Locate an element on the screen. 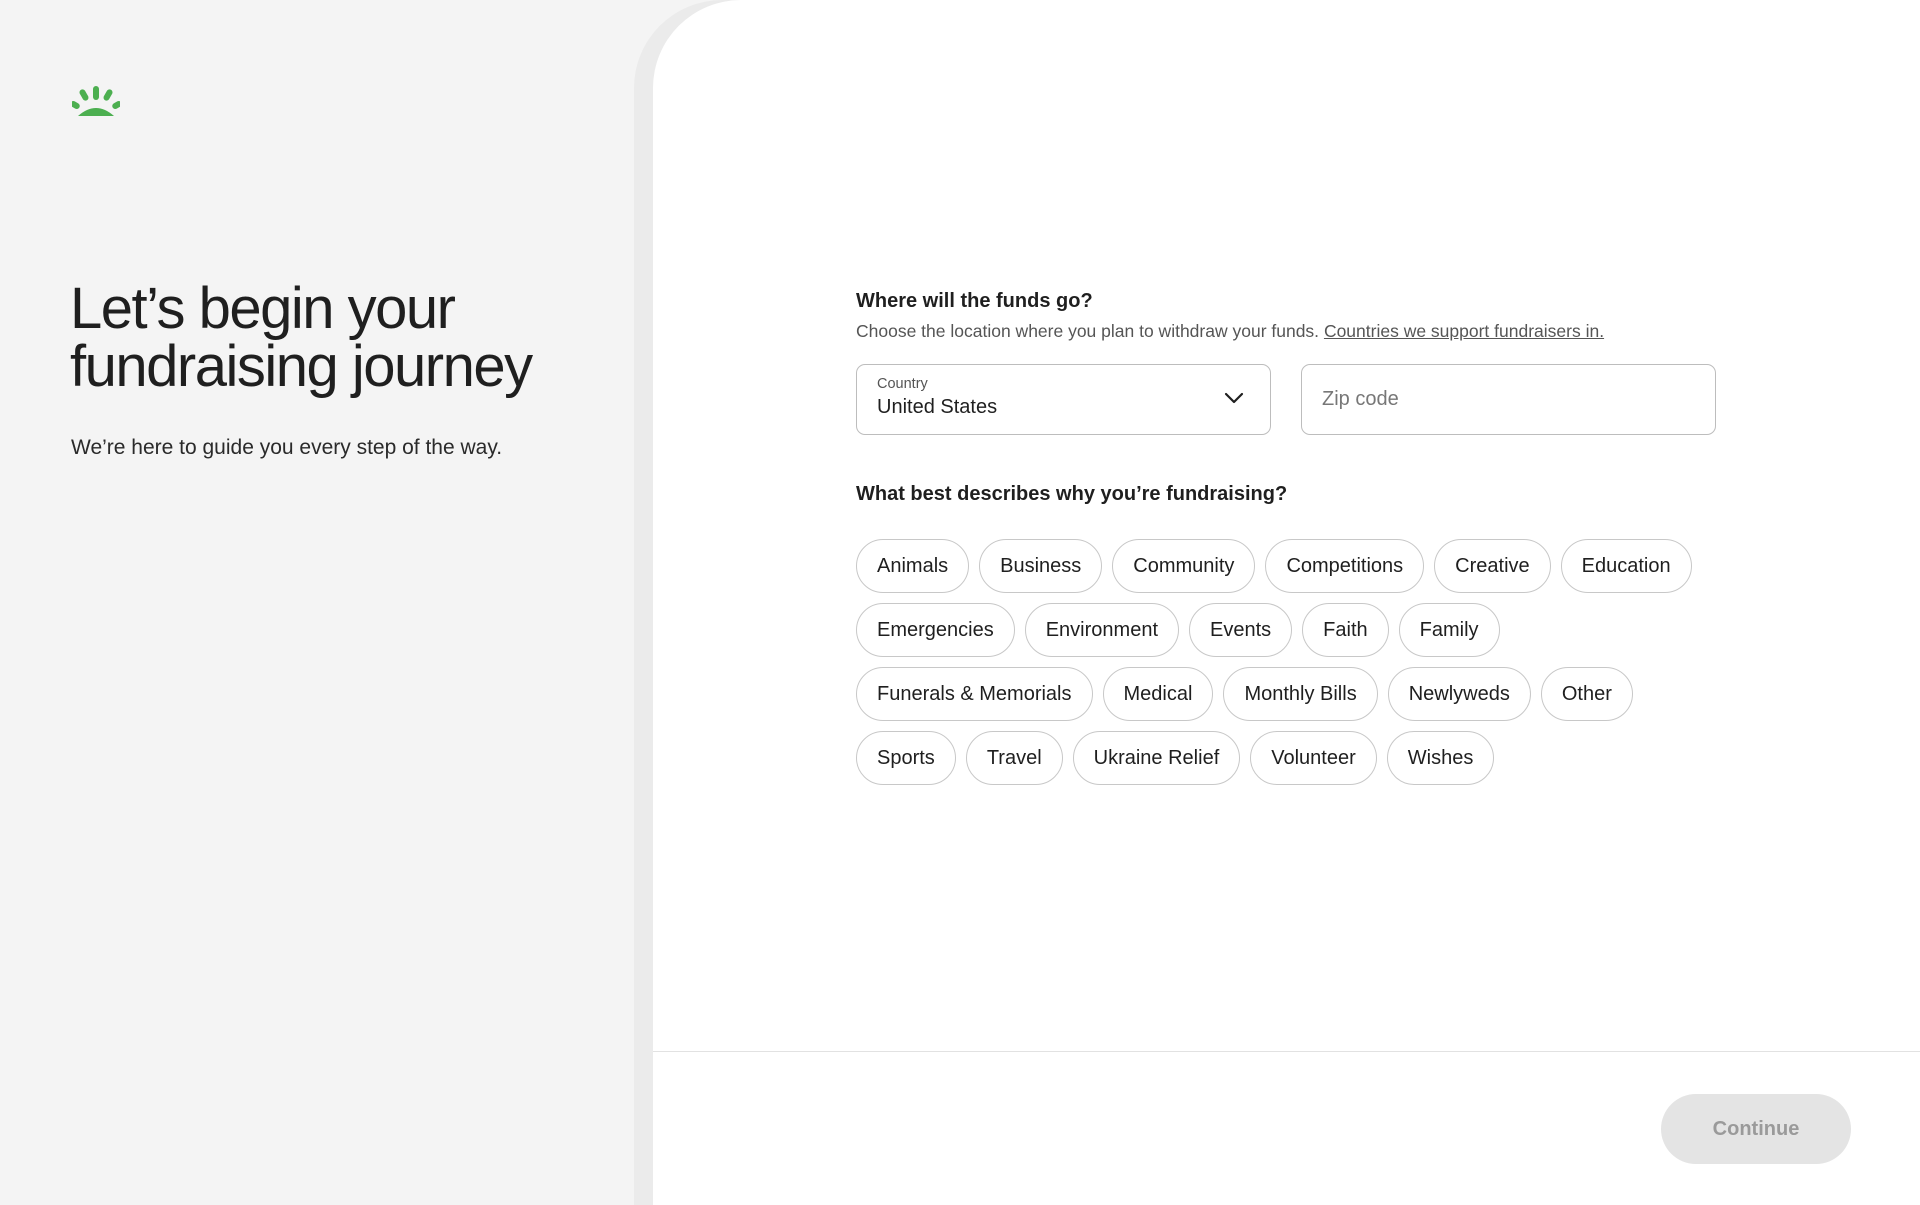  category-chip: Newlyweds is located at coordinates (1459, 694).